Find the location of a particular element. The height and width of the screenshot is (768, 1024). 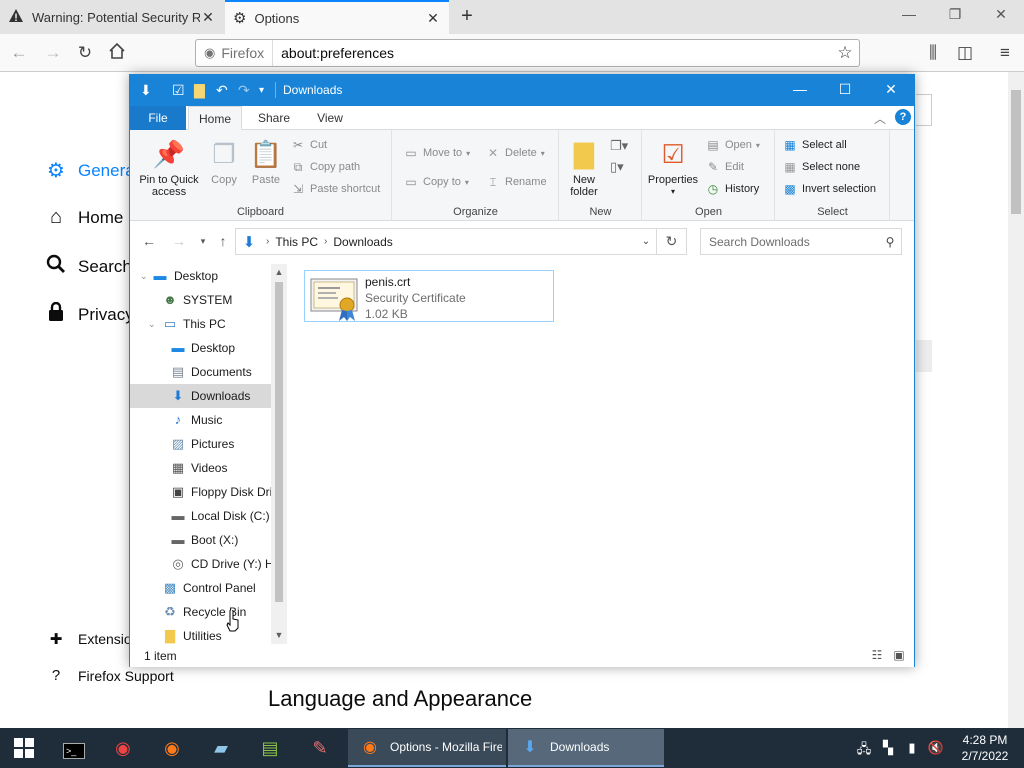

nav-item-floppy-disk-drive-a: ▣ Floppy Disk Drive (A:) is located at coordinates (200, 492).